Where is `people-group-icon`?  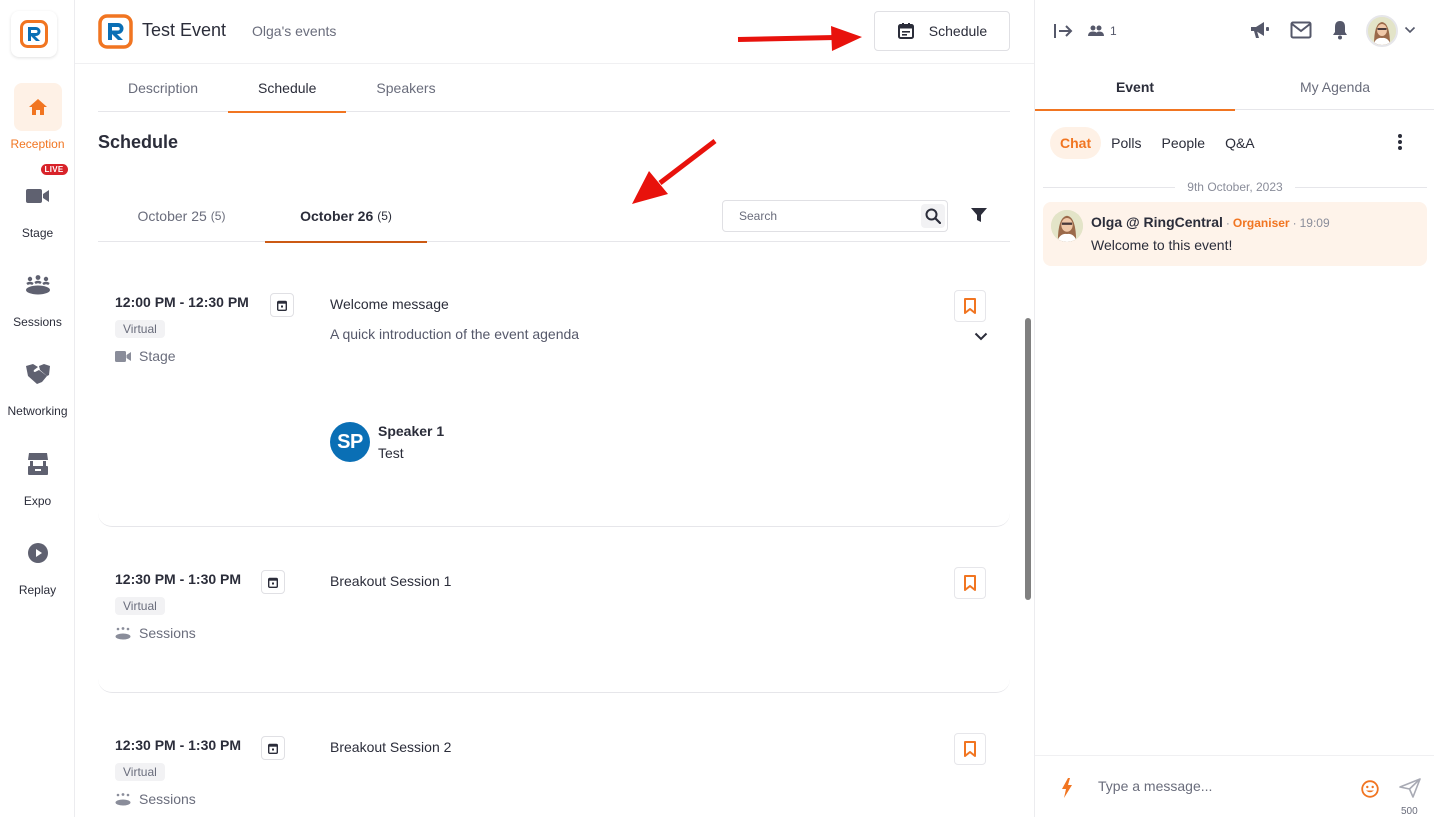
people-group-icon is located at coordinates (123, 632).